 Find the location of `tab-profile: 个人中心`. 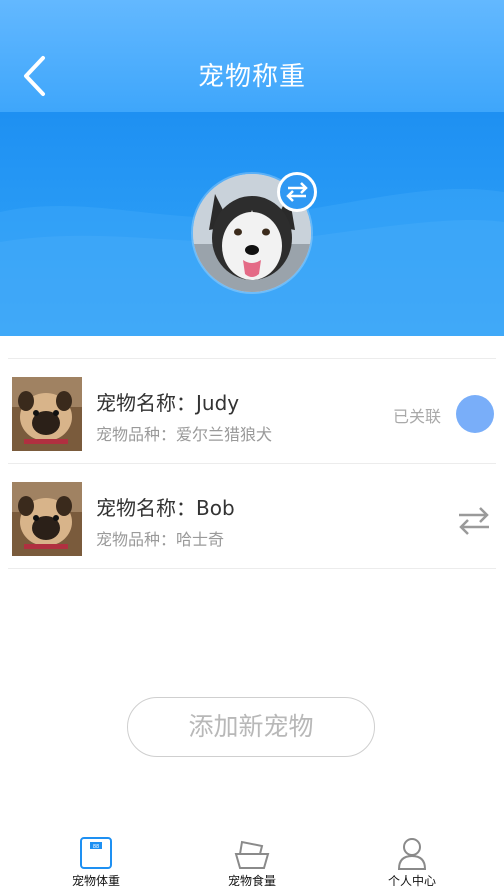

tab-profile: 个人中心 is located at coordinates (412, 863).